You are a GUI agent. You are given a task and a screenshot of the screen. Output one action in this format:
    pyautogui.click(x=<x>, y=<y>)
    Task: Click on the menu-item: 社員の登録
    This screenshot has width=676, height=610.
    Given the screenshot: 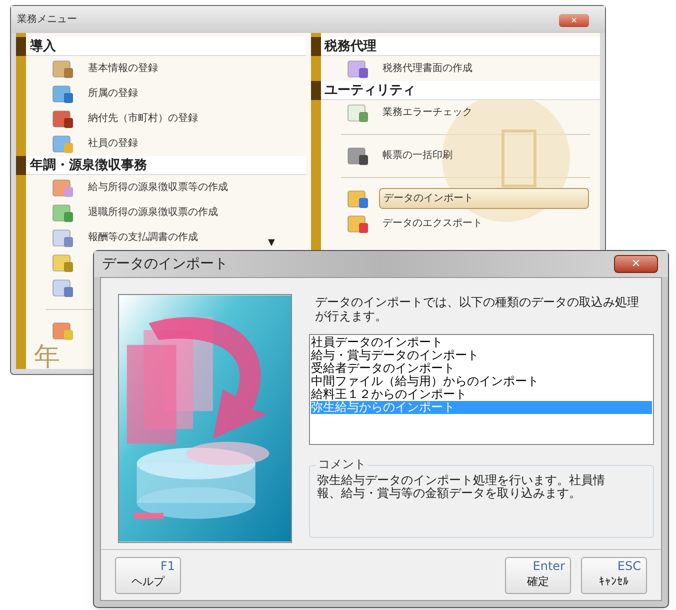 What is the action you would take?
    pyautogui.click(x=113, y=143)
    